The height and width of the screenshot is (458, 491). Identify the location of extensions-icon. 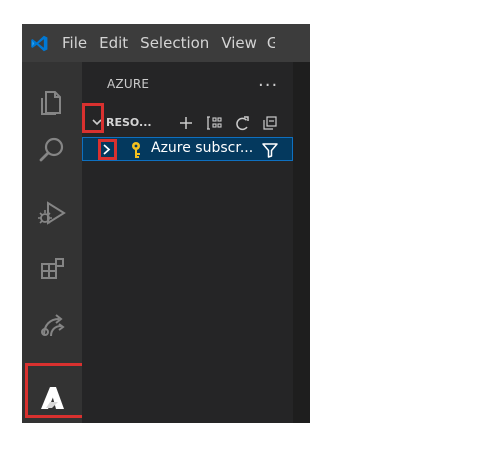
(52, 268).